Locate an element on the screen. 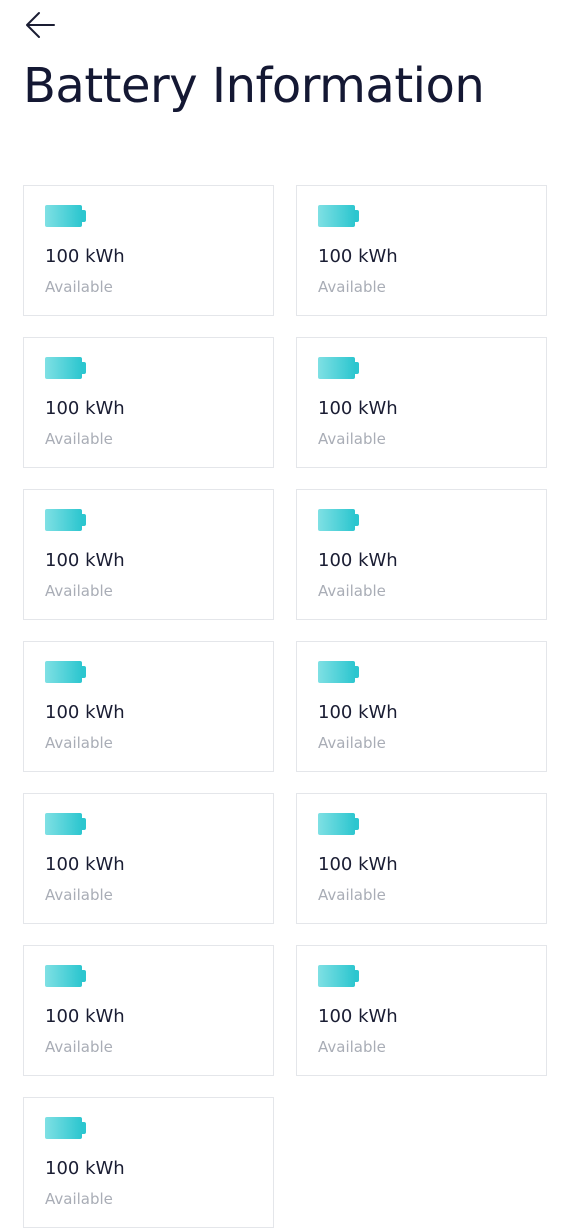  arrow-left-icon is located at coordinates (40, 25).